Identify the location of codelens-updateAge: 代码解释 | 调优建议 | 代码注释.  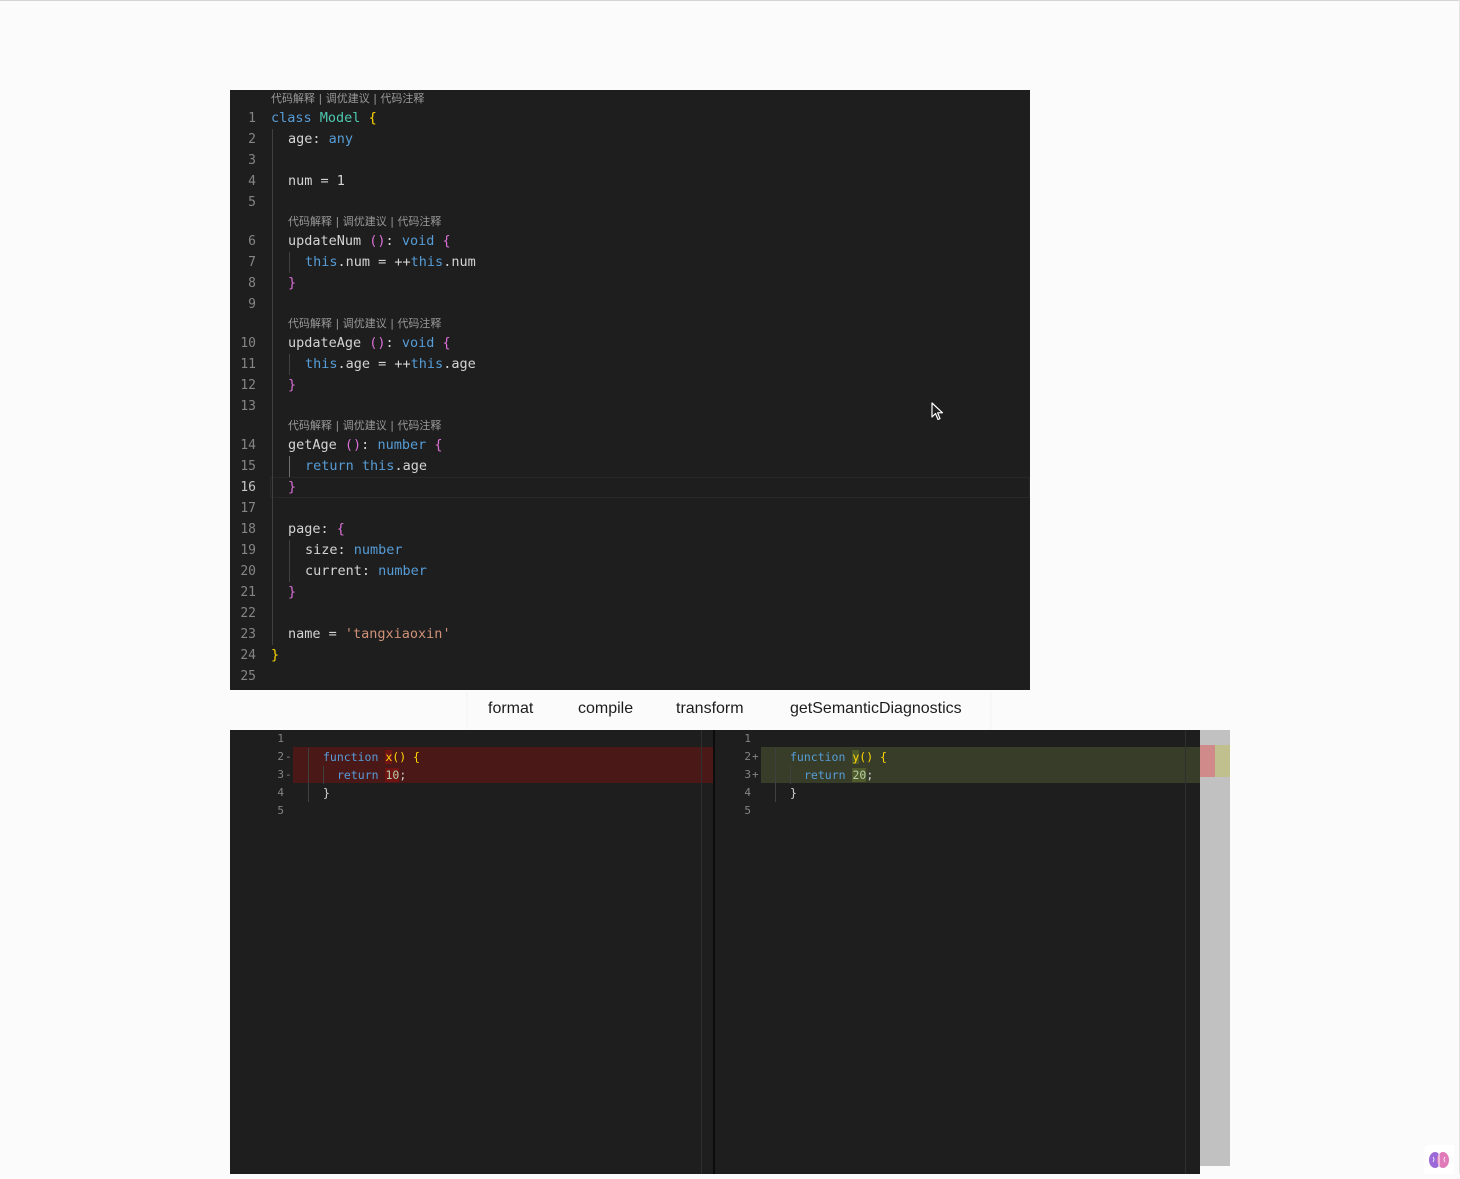
(630, 324).